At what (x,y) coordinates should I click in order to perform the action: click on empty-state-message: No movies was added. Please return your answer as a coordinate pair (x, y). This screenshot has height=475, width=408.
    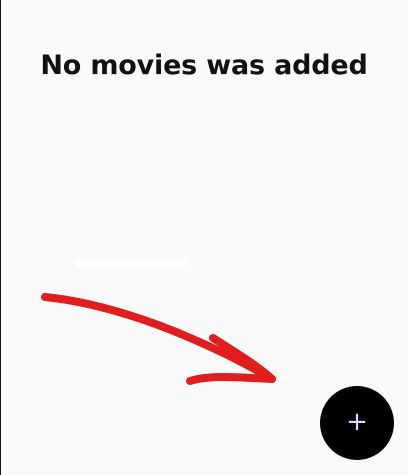
    Looking at the image, I should click on (204, 65).